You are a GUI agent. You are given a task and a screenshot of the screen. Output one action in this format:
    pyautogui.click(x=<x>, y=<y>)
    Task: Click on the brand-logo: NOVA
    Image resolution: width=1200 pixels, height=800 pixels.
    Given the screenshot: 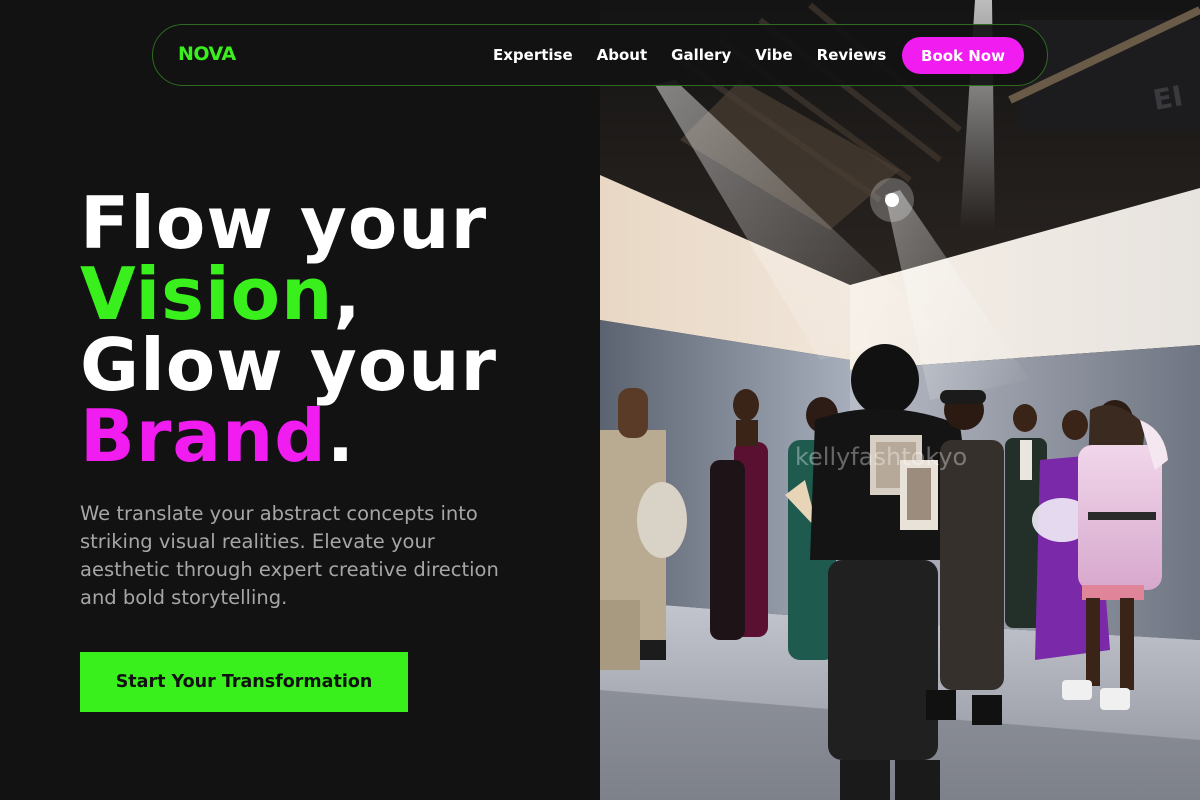 What is the action you would take?
    pyautogui.click(x=207, y=54)
    